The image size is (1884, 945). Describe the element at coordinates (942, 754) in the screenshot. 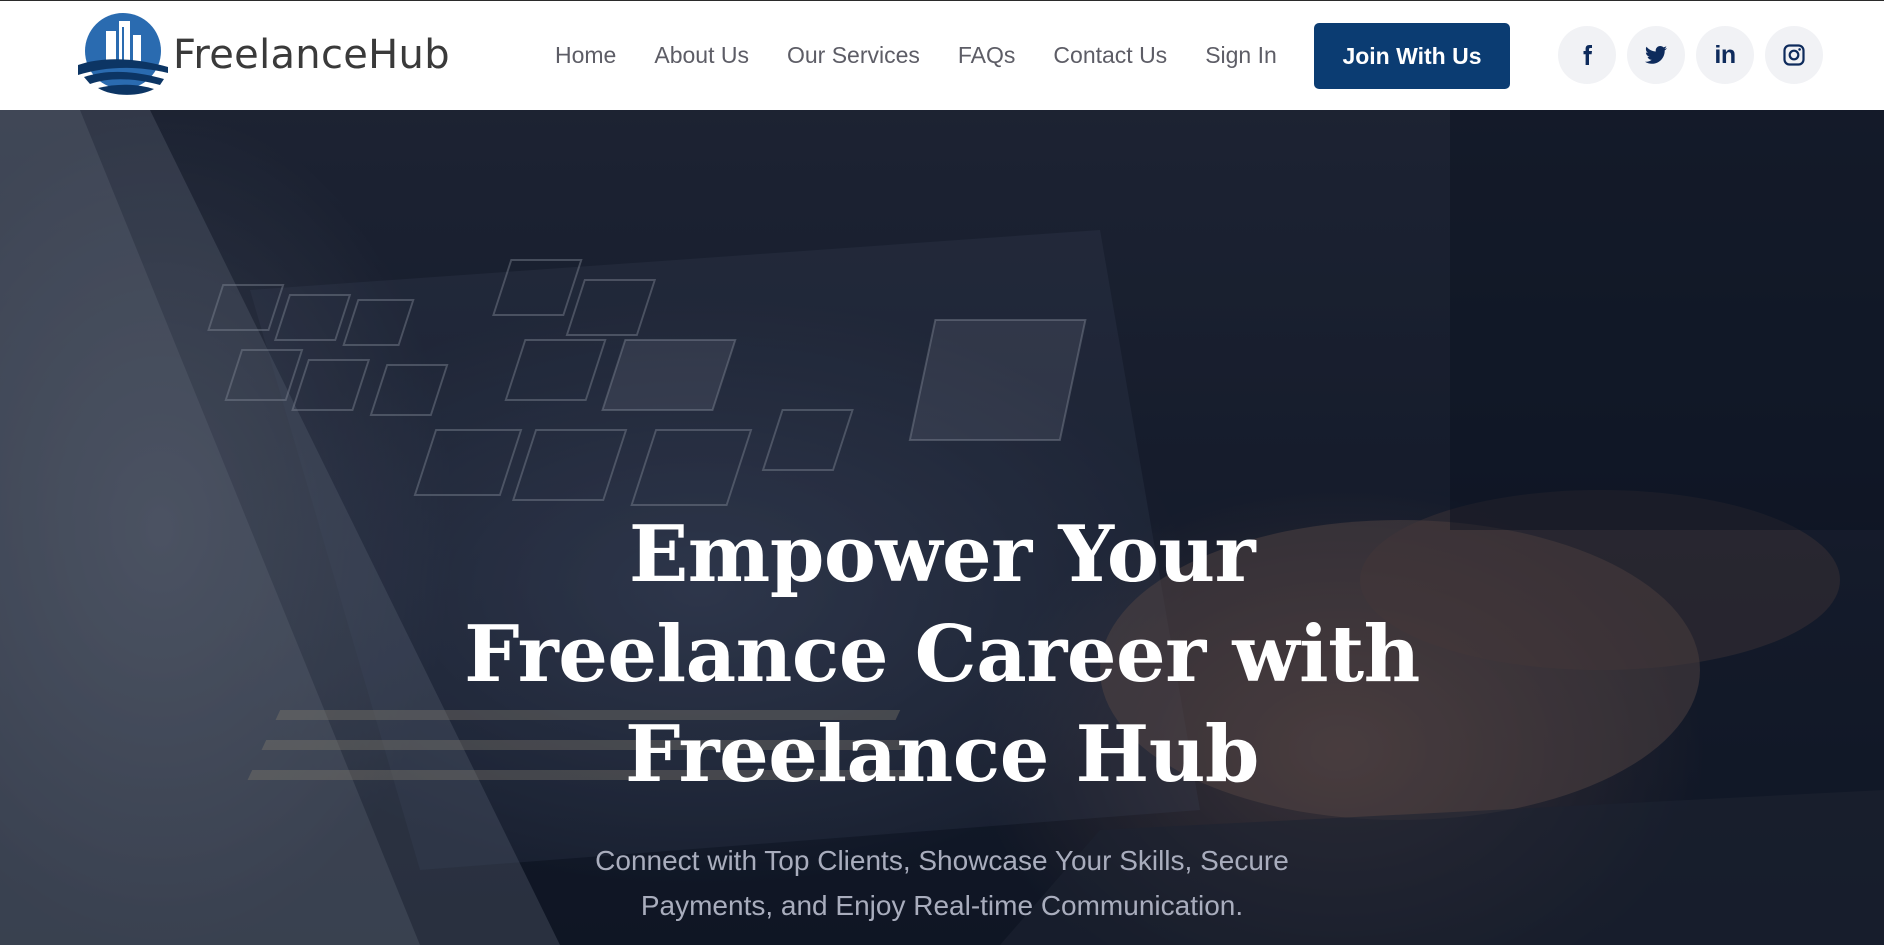

I see `hero-title-line-3: Freelance Hub` at that location.